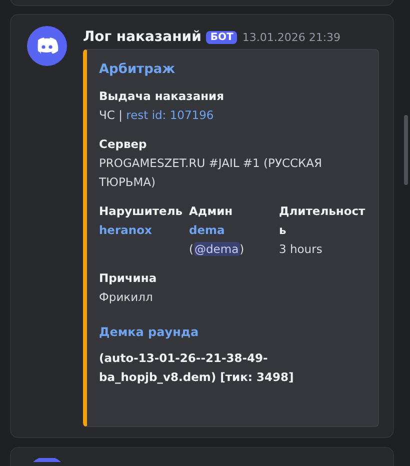 Image resolution: width=410 pixels, height=466 pixels. I want to click on embed-title: Арбитраж, so click(233, 69).